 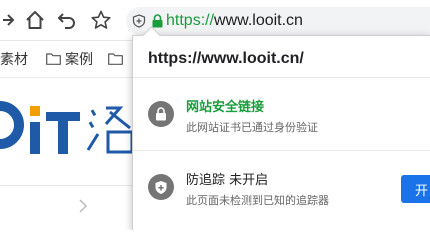 I want to click on undo-button, so click(x=67, y=20).